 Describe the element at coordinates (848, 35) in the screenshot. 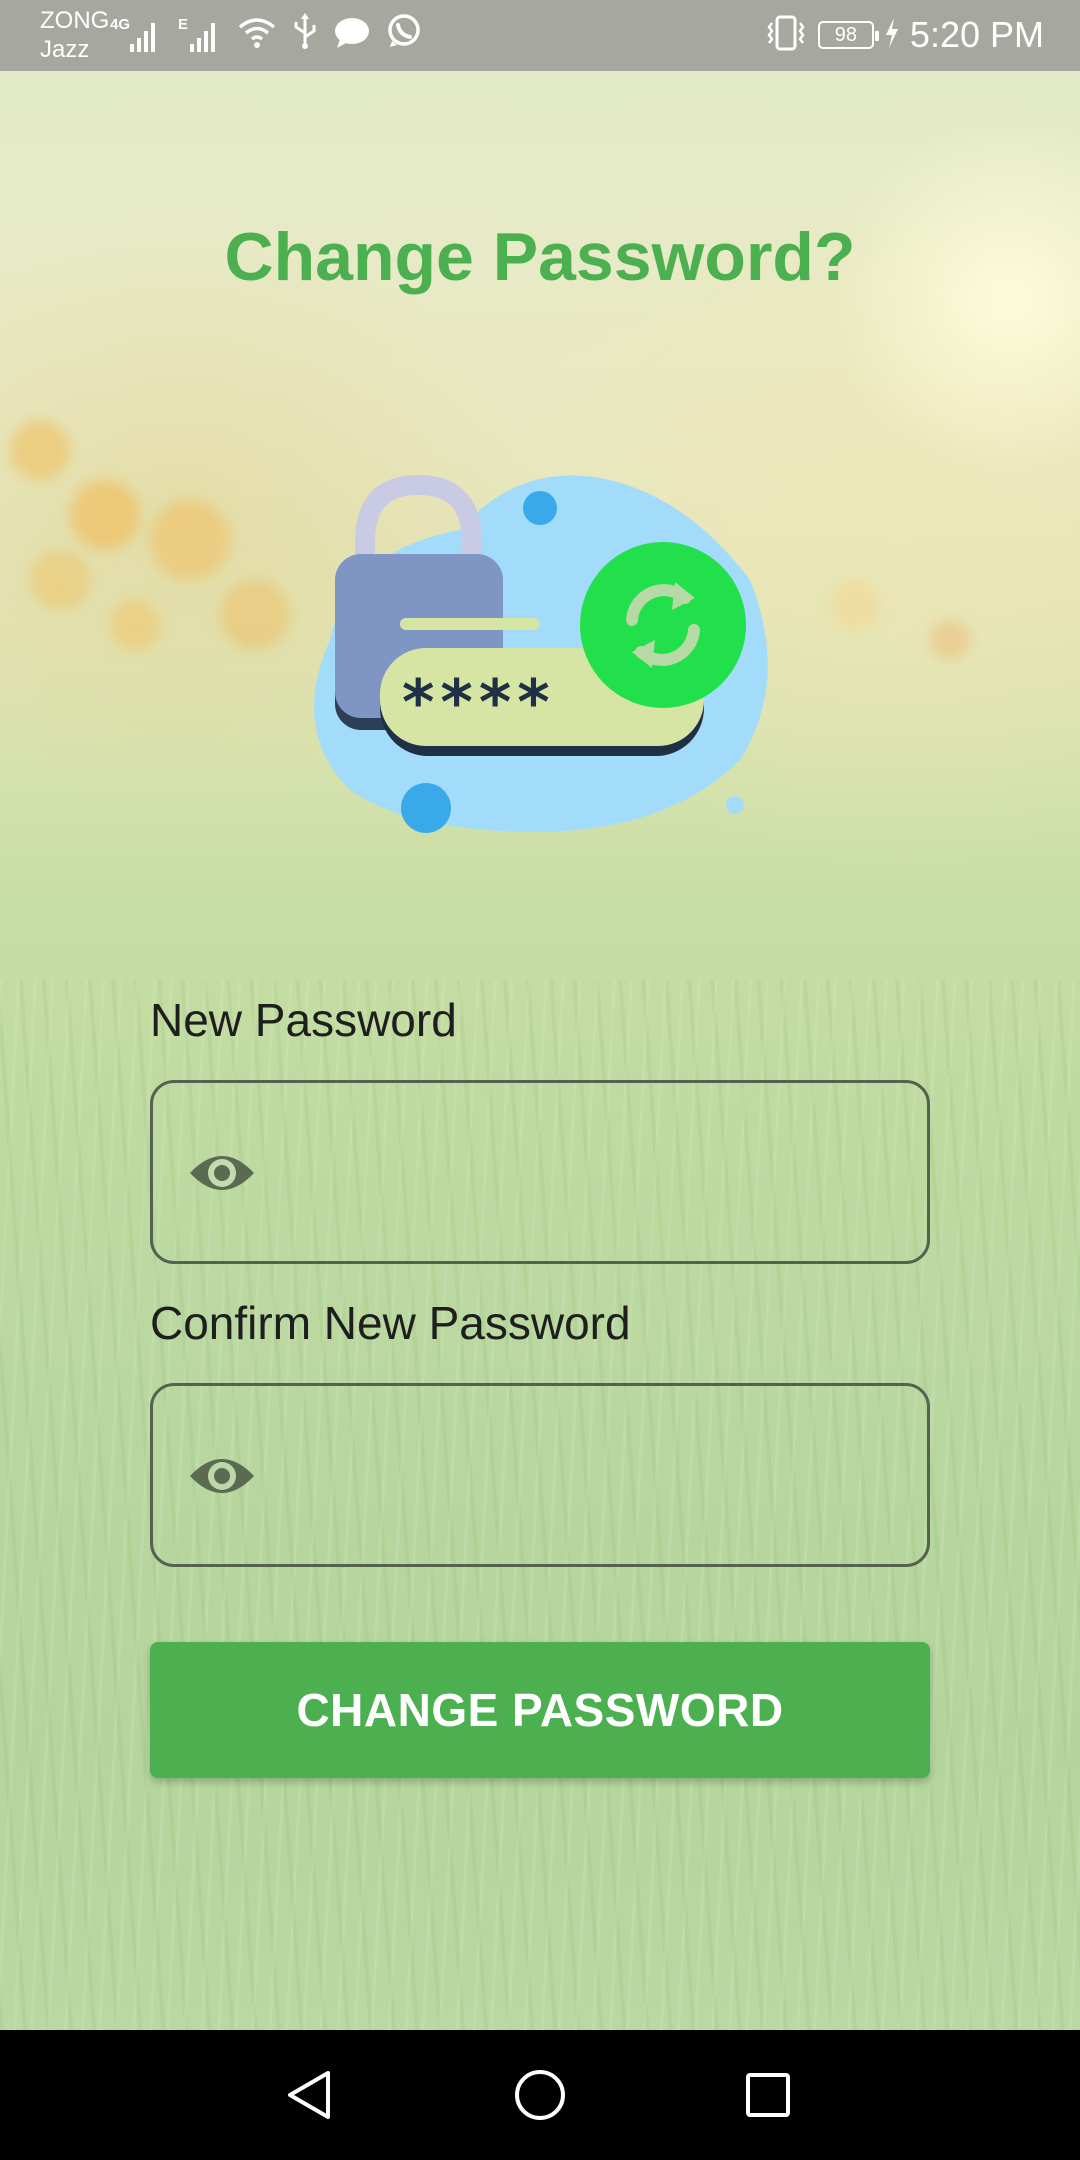

I see `battery-icon: 98` at that location.